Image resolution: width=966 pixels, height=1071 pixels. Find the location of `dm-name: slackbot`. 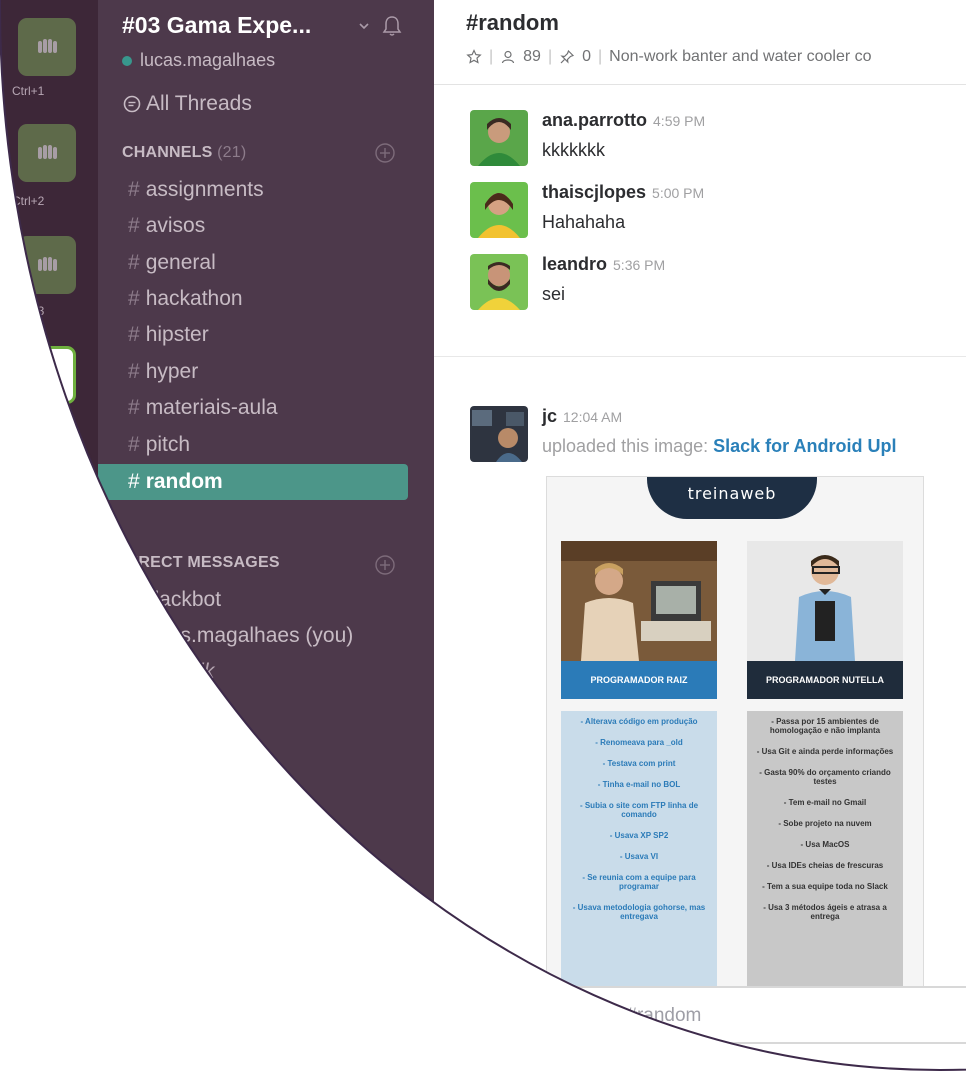

dm-name: slackbot is located at coordinates (183, 599).